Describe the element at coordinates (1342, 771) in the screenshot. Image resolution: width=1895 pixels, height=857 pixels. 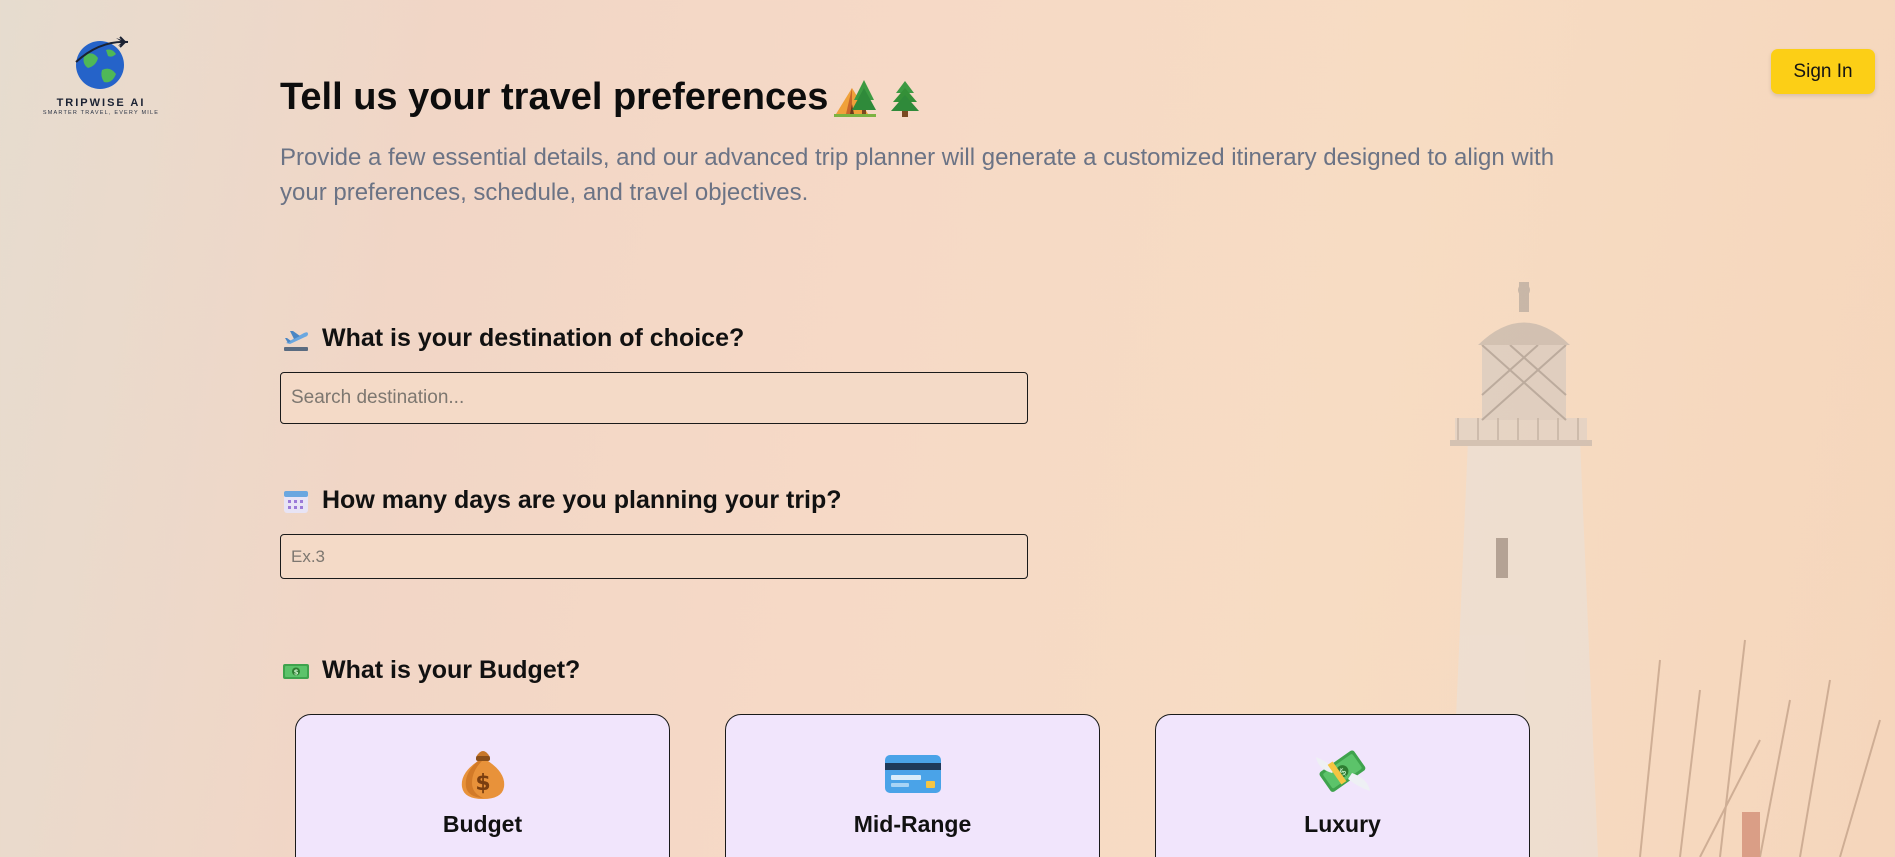
I see `money-with-wings-icon: $` at that location.